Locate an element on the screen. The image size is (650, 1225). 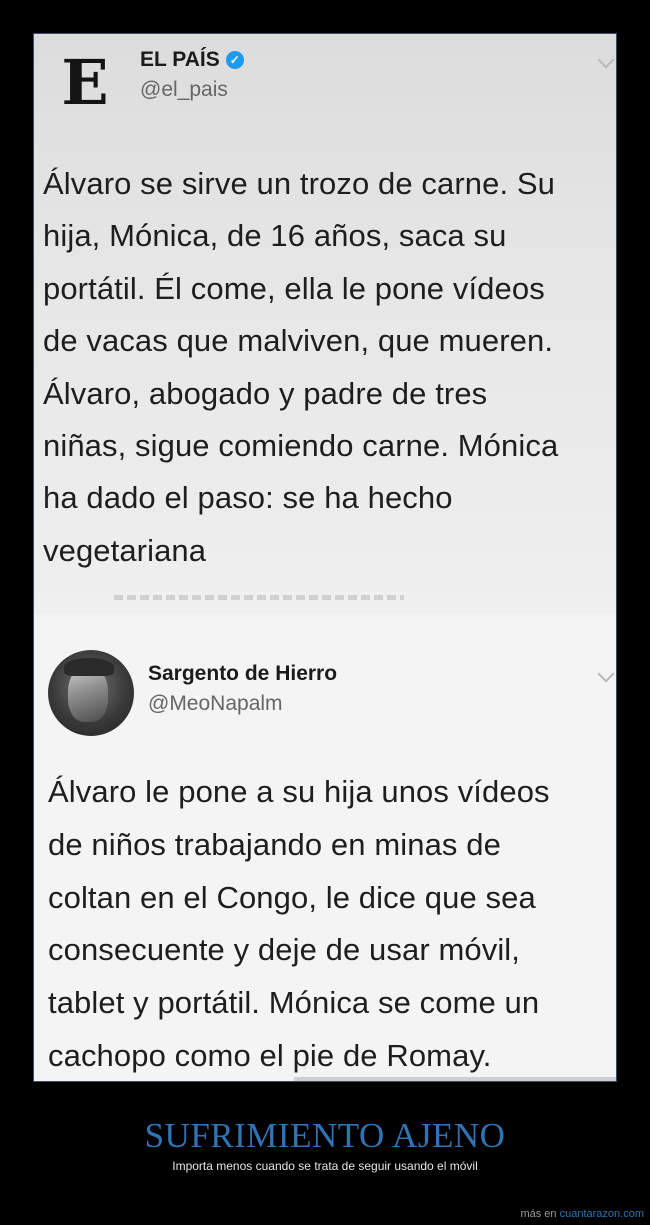
avatar-cap is located at coordinates (89, 667).